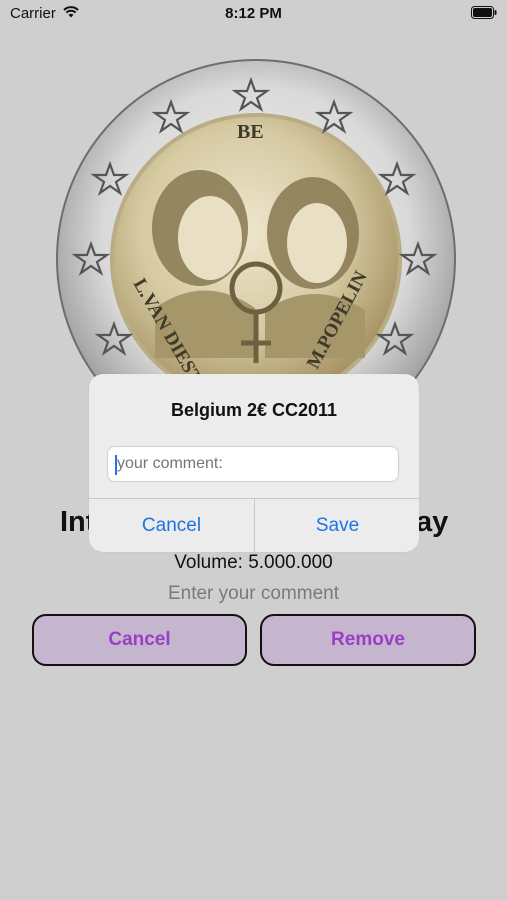 The height and width of the screenshot is (900, 507). I want to click on alert-comment-input, so click(253, 464).